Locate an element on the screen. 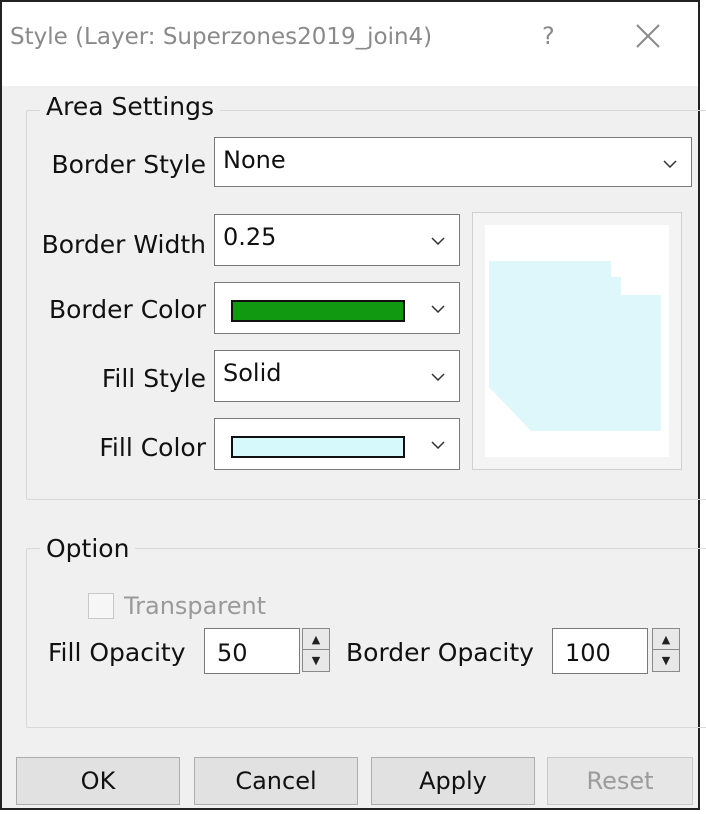  fill-opacity-input: 50 is located at coordinates (252, 651).